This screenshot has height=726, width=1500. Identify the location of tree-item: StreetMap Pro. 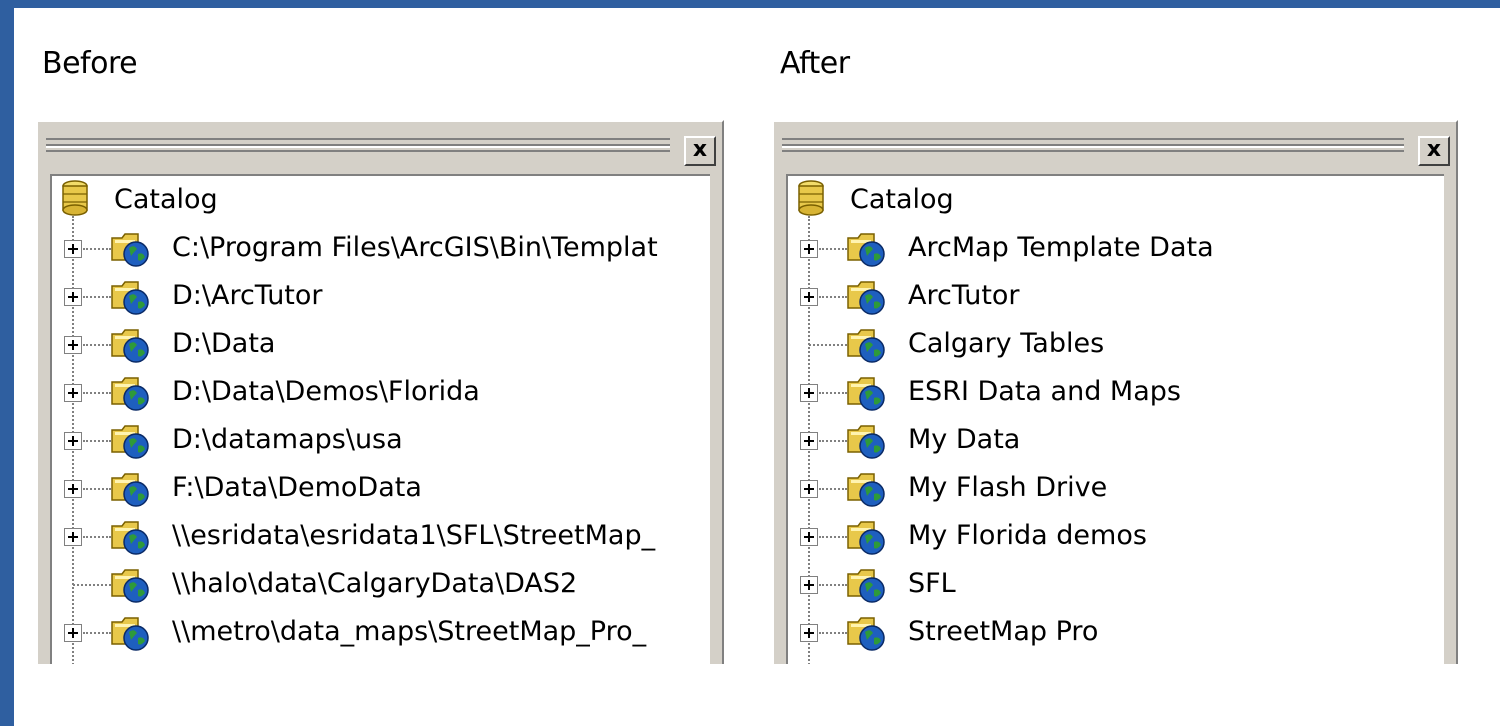
(1116, 632).